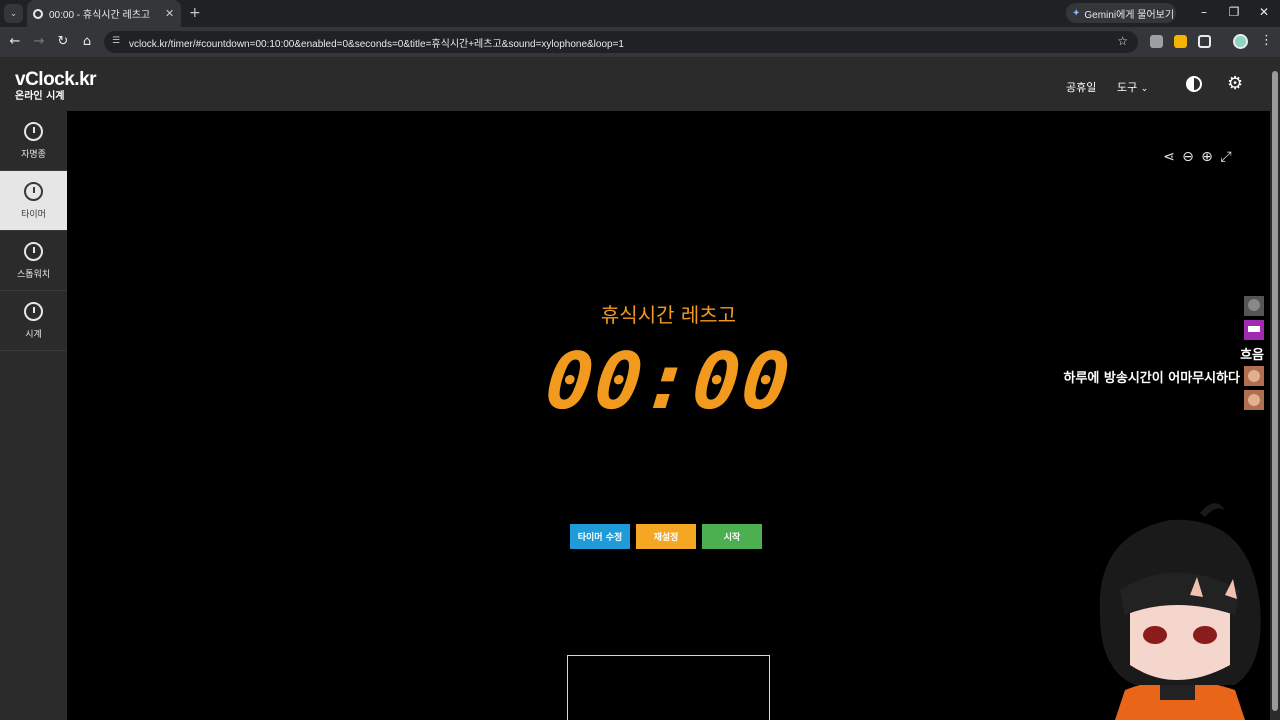 This screenshot has height=720, width=1280. I want to click on chevron-down-icon: ⌄, so click(1144, 89).